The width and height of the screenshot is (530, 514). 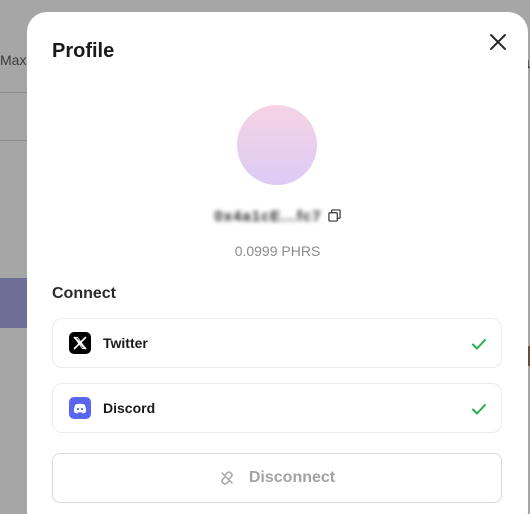 I want to click on disconnect-button: Disconnect, so click(x=277, y=478).